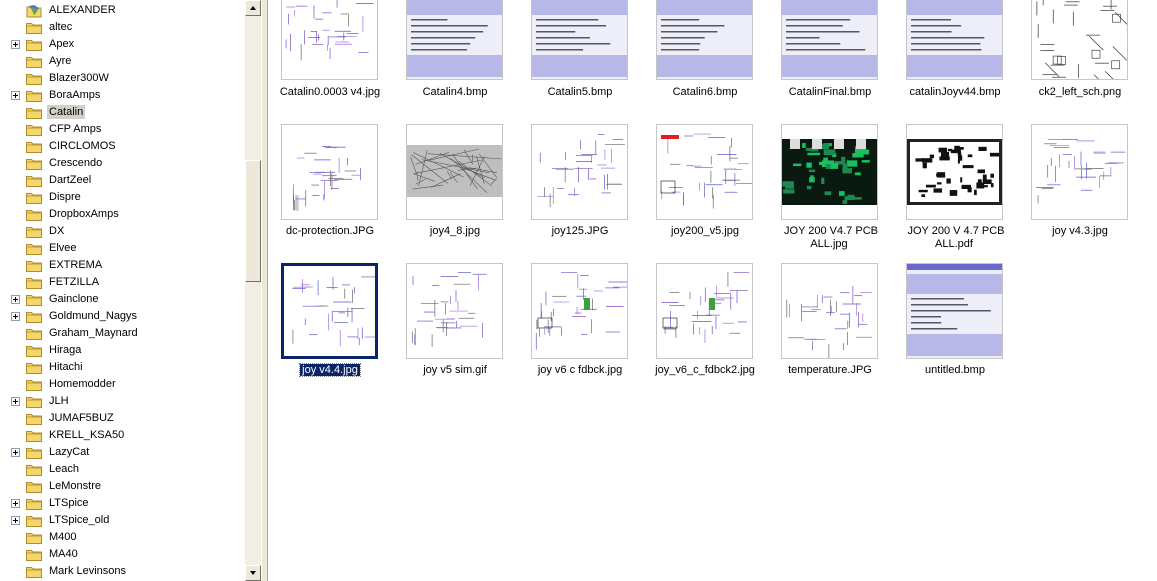 The height and width of the screenshot is (581, 1157). What do you see at coordinates (122, 503) in the screenshot?
I see `tree-item-ltspice: LTSpice` at bounding box center [122, 503].